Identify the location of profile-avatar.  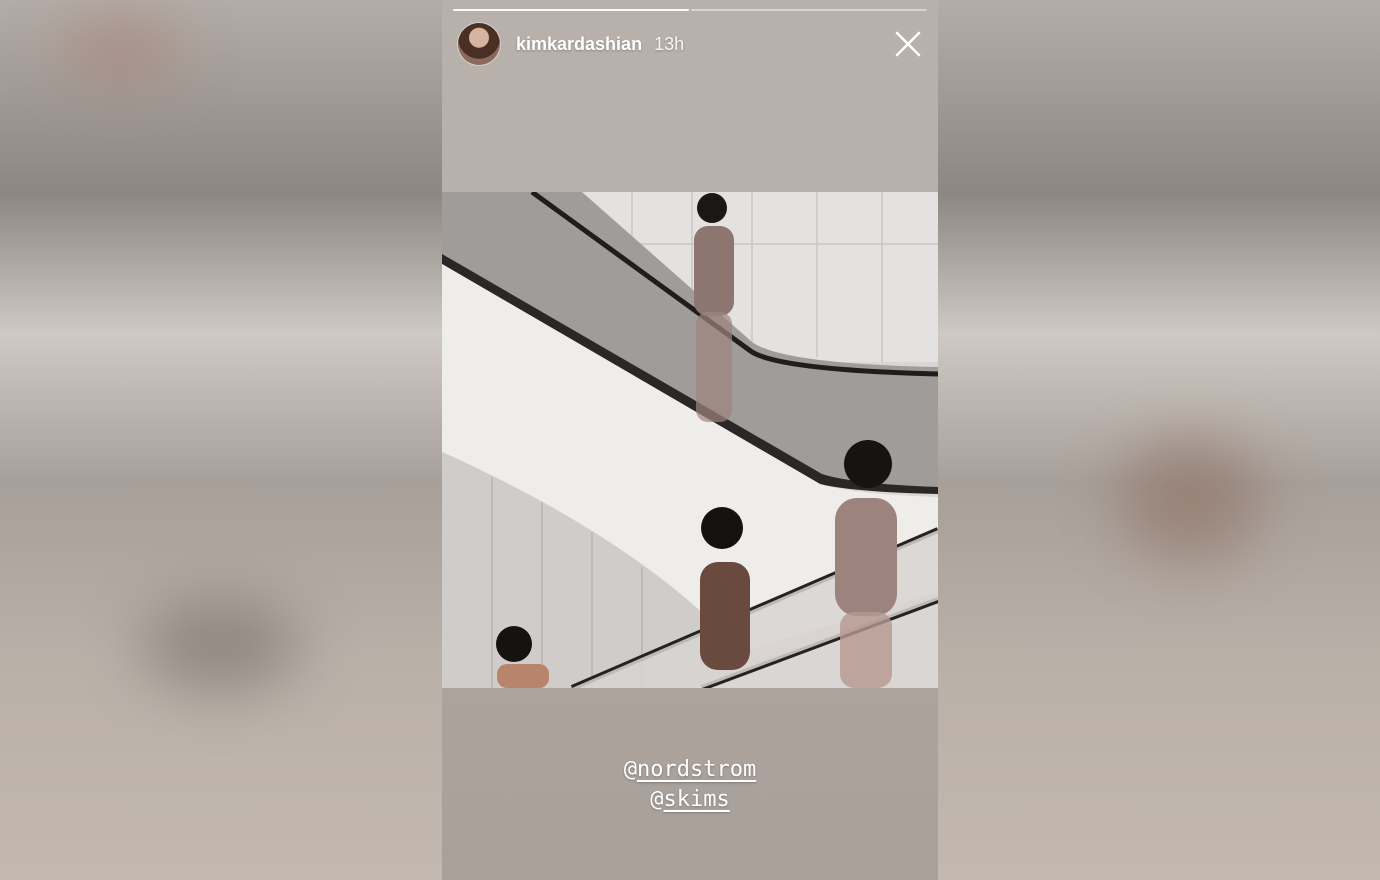
(479, 44).